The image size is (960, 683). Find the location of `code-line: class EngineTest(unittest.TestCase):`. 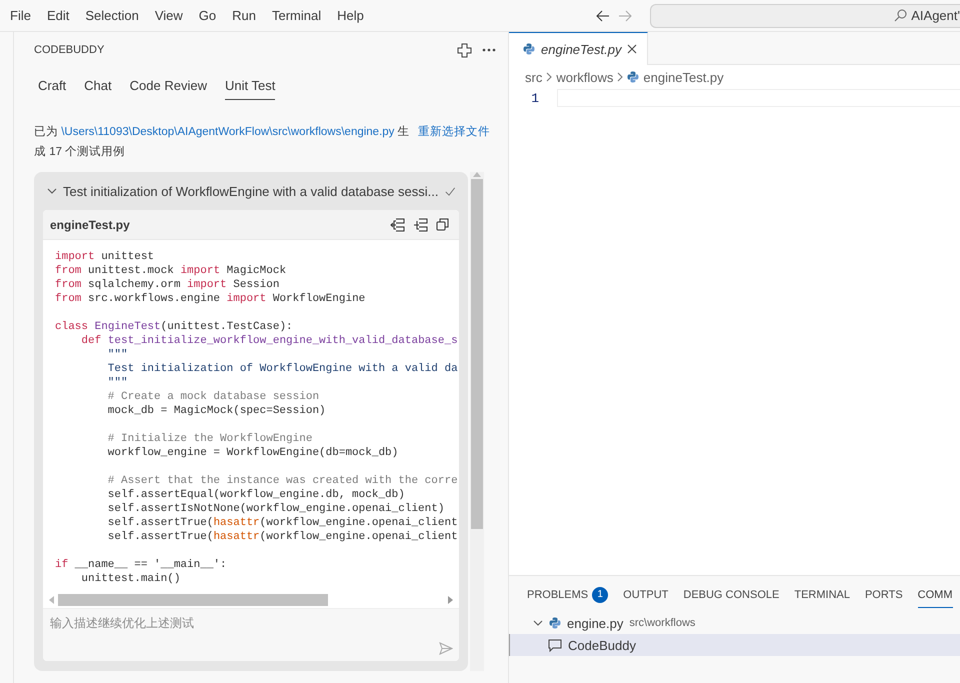

code-line: class EngineTest(unittest.TestCase): is located at coordinates (174, 327).